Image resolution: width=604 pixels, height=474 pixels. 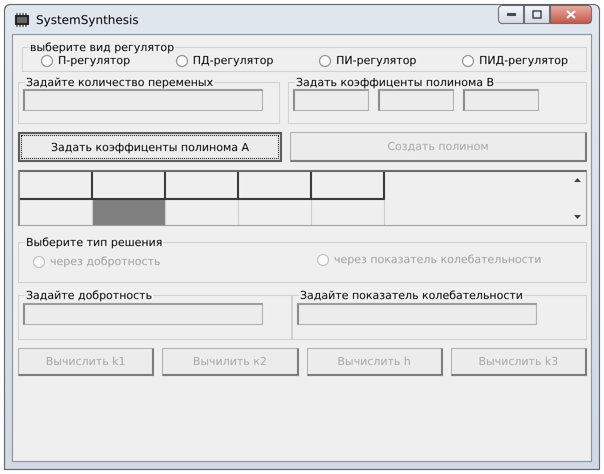 I want to click on radio-button: ПИД-регулятор, so click(x=515, y=60).